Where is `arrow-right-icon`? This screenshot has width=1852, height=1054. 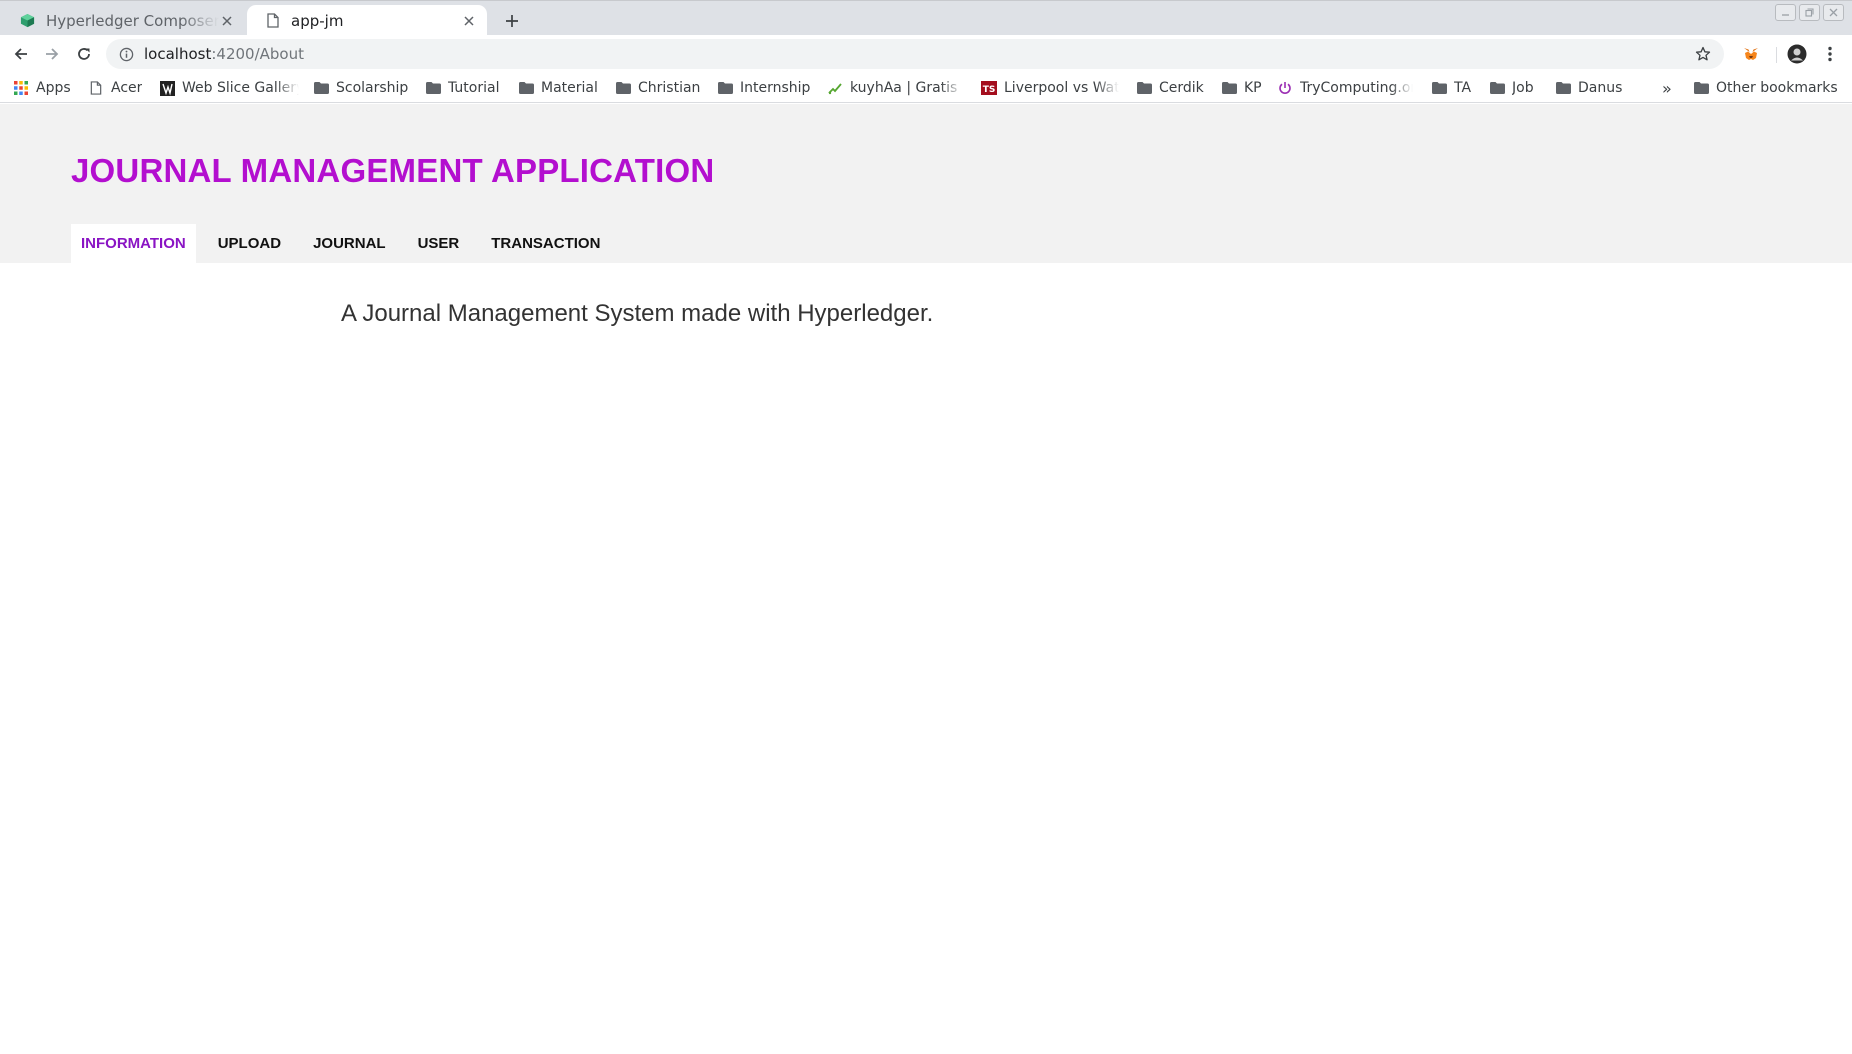
arrow-right-icon is located at coordinates (52, 54).